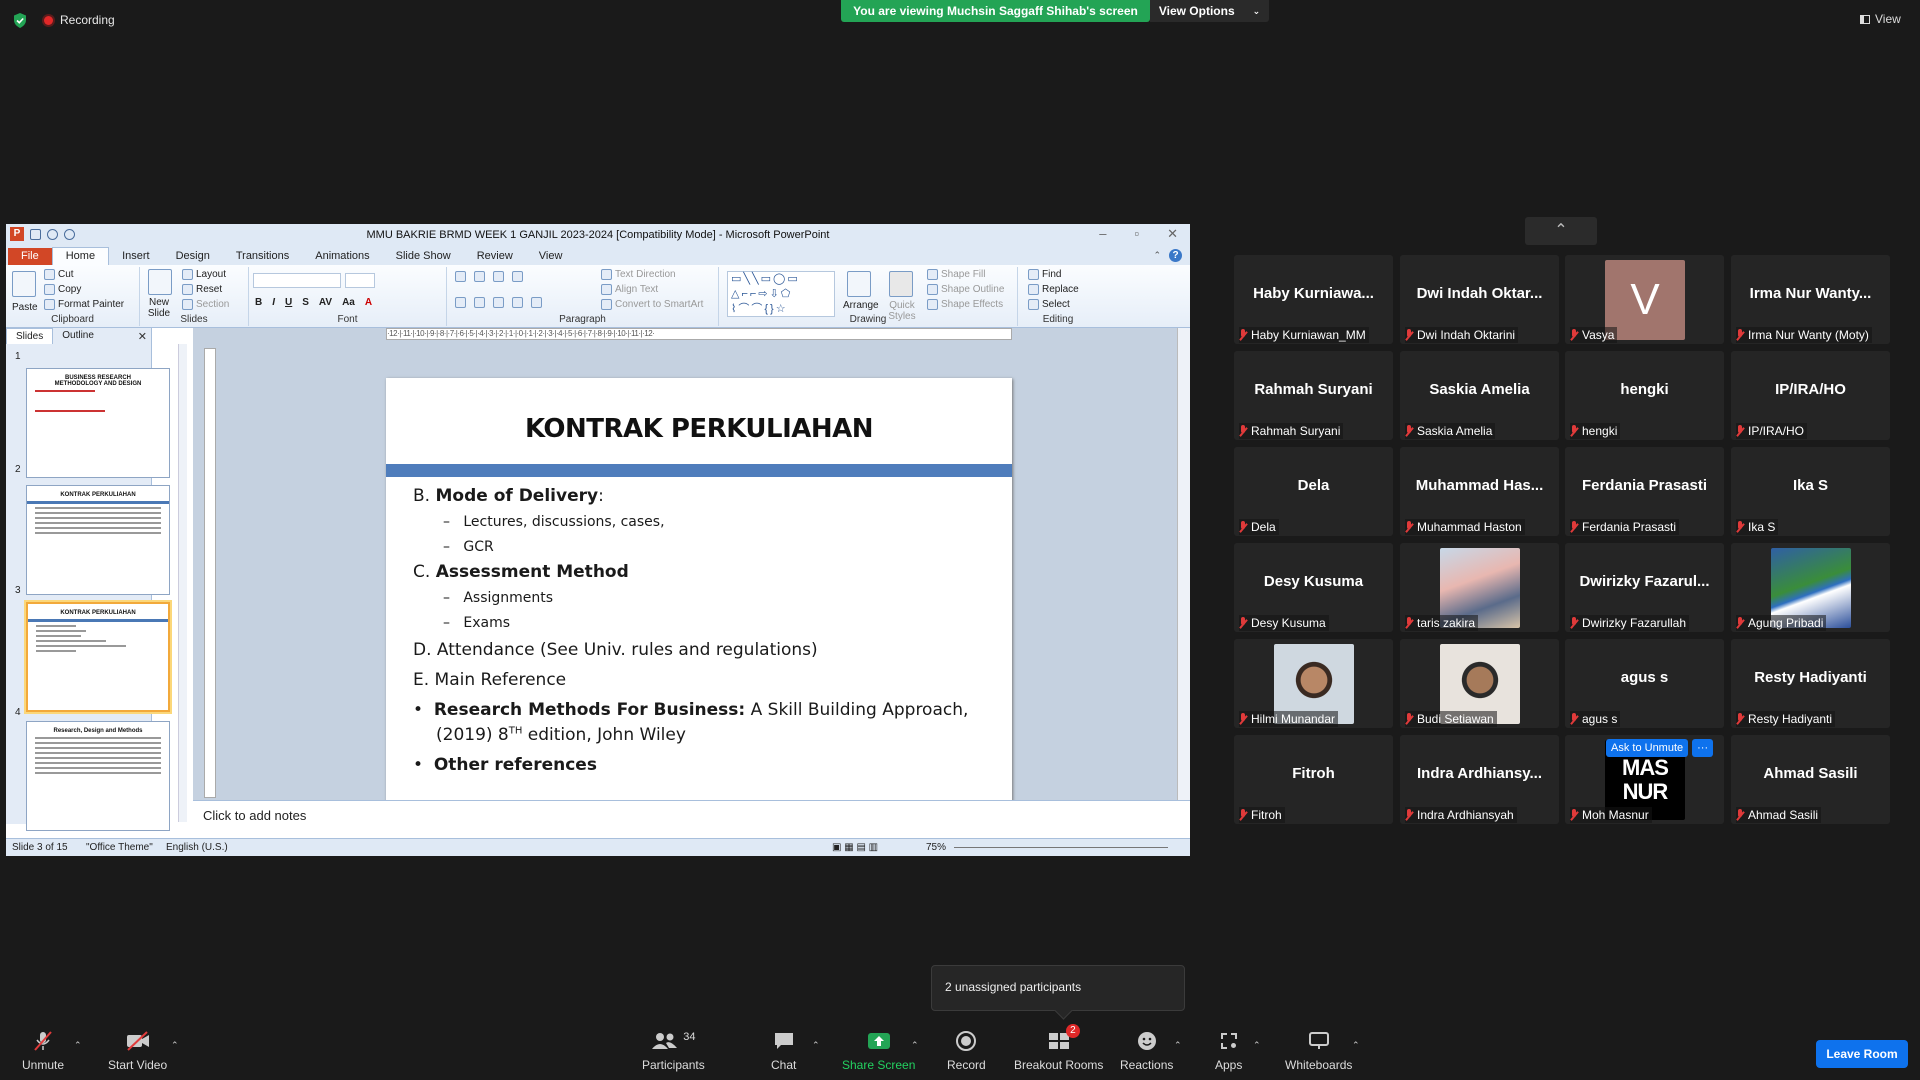 The height and width of the screenshot is (1080, 1920). I want to click on participant-tile: Saskia Amelia Saskia Amelia, so click(1479, 395).